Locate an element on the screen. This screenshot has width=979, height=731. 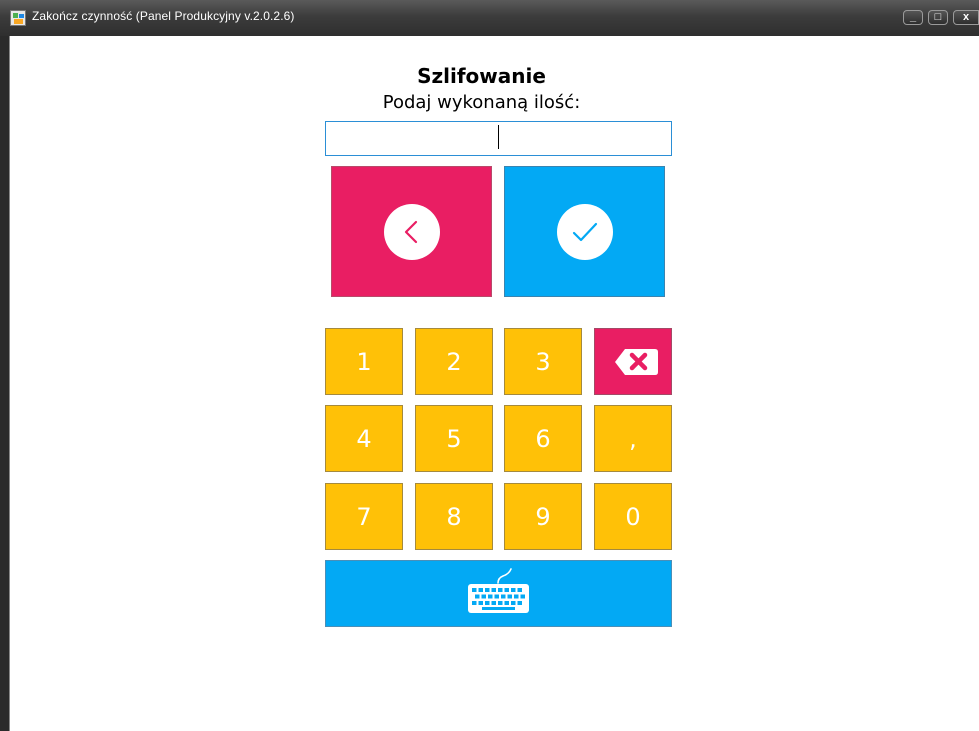
minimize-button: _ is located at coordinates (913, 17).